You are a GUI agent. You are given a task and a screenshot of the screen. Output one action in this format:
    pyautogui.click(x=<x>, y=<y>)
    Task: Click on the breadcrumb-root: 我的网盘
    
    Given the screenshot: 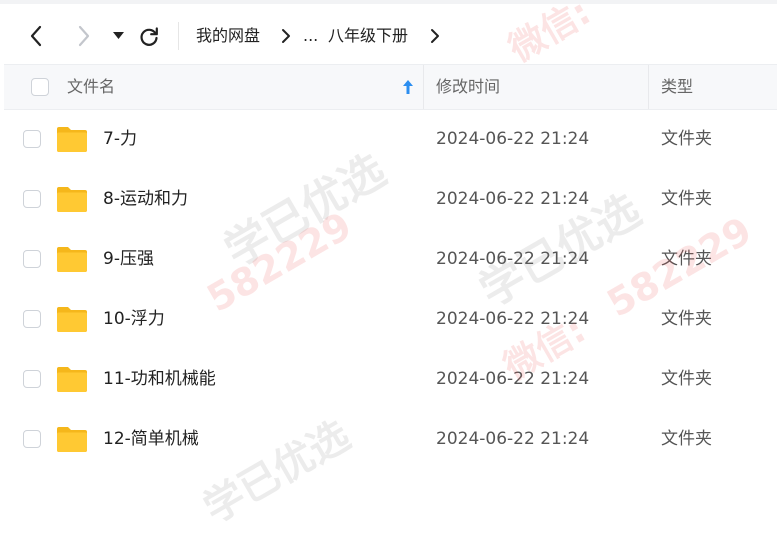 What is the action you would take?
    pyautogui.click(x=228, y=36)
    